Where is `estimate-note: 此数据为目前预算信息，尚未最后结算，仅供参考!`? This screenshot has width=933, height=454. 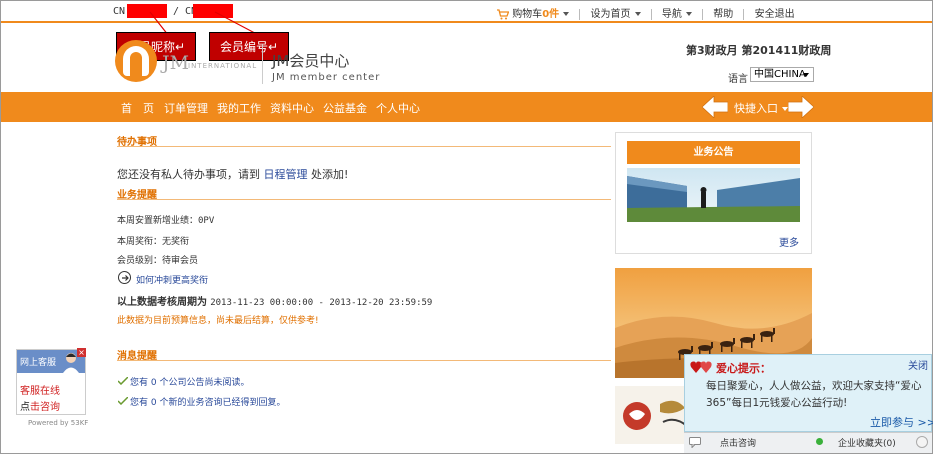 estimate-note: 此数据为目前预算信息，尚未最后结算，仅供参考! is located at coordinates (218, 321).